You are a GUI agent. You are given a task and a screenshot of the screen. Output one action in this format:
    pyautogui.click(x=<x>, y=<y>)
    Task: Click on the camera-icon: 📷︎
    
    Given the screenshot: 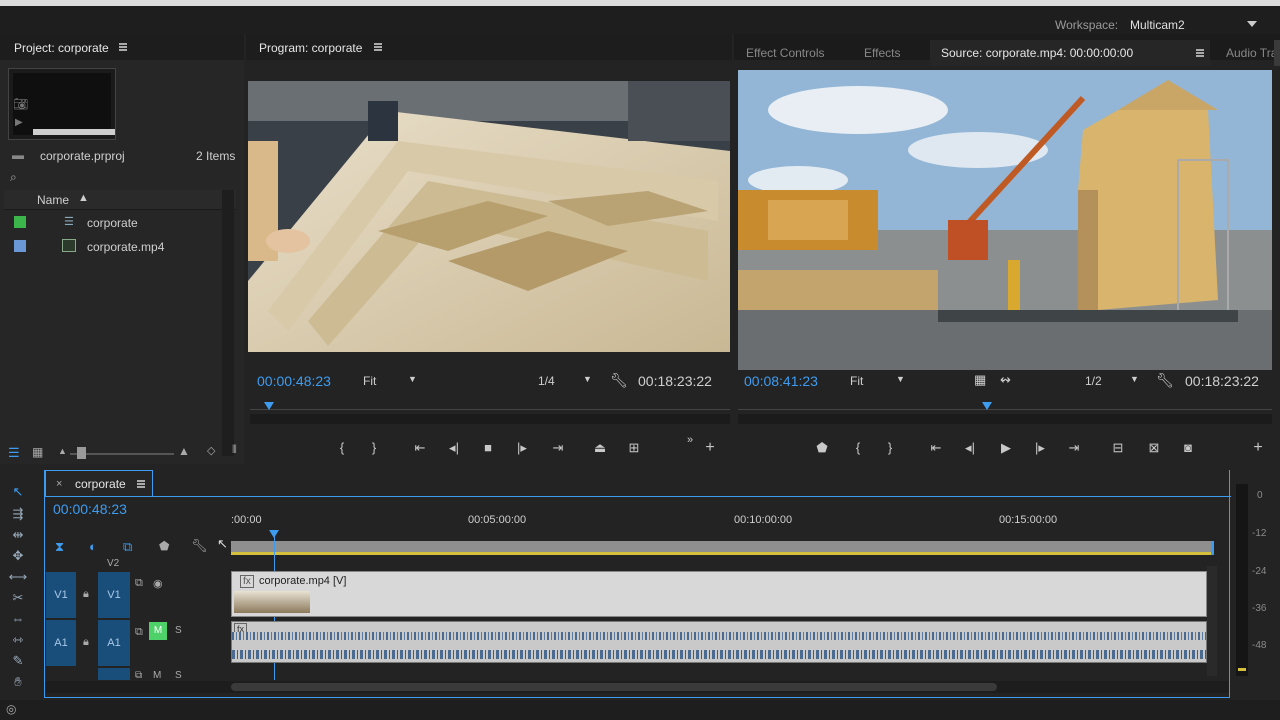 What is the action you would take?
    pyautogui.click(x=20, y=104)
    